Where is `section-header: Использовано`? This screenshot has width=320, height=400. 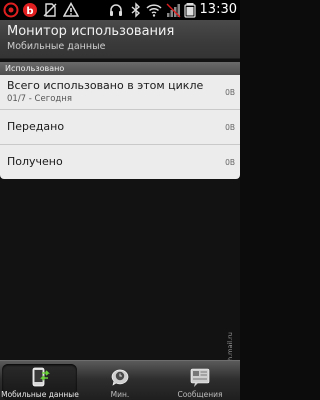
section-header: Использовано is located at coordinates (120, 68).